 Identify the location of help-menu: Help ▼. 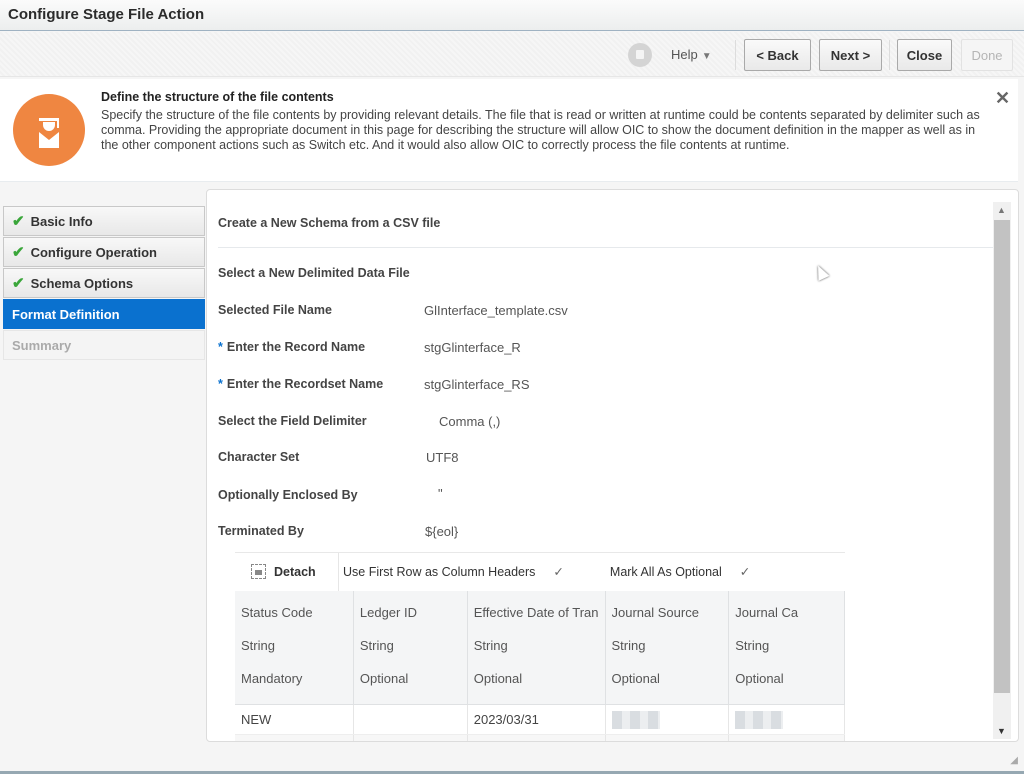
(691, 54).